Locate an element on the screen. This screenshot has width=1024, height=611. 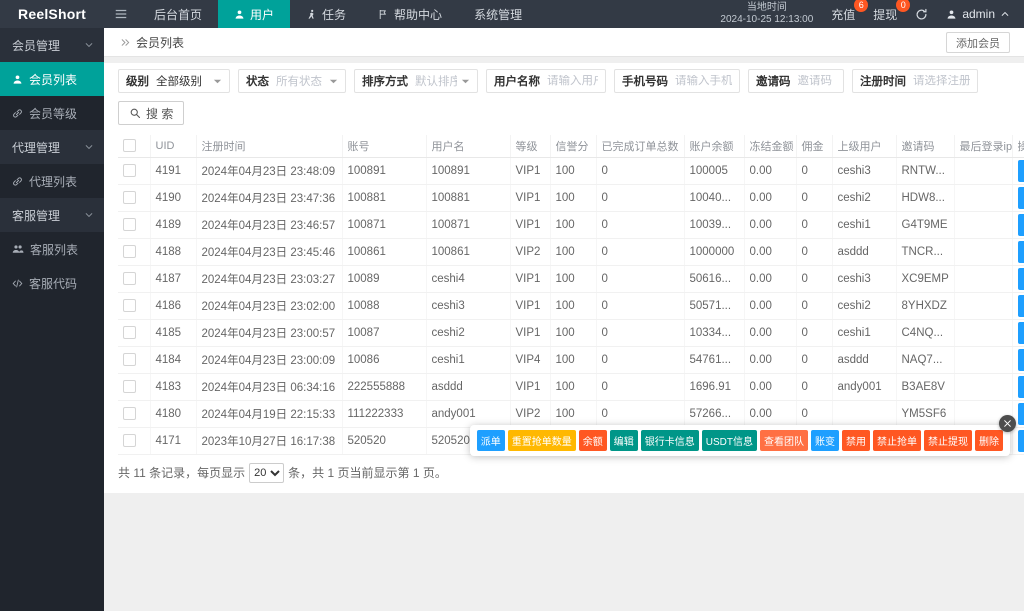
cell-username: ceshi1 is located at coordinates (468, 360).